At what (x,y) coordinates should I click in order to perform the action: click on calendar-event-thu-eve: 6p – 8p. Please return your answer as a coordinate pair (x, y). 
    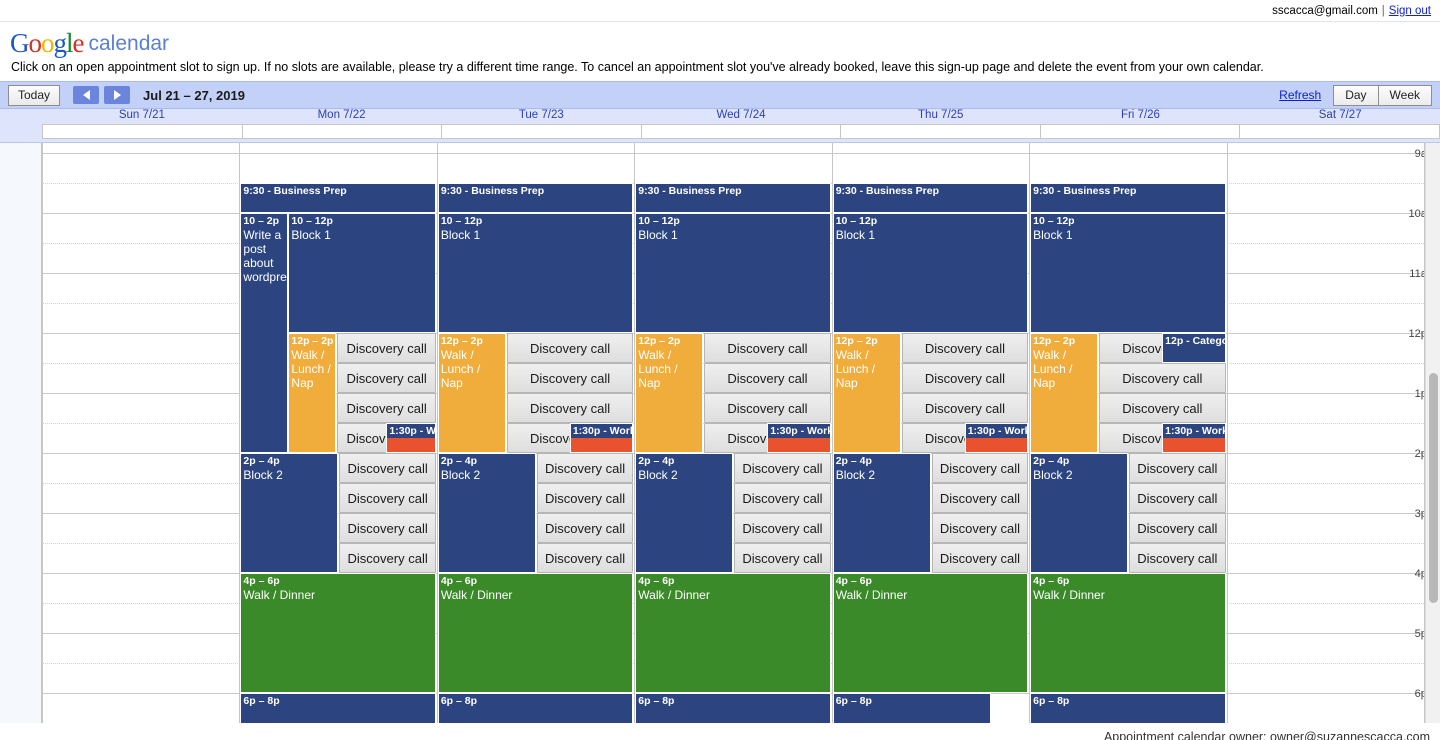
    Looking at the image, I should click on (911, 708).